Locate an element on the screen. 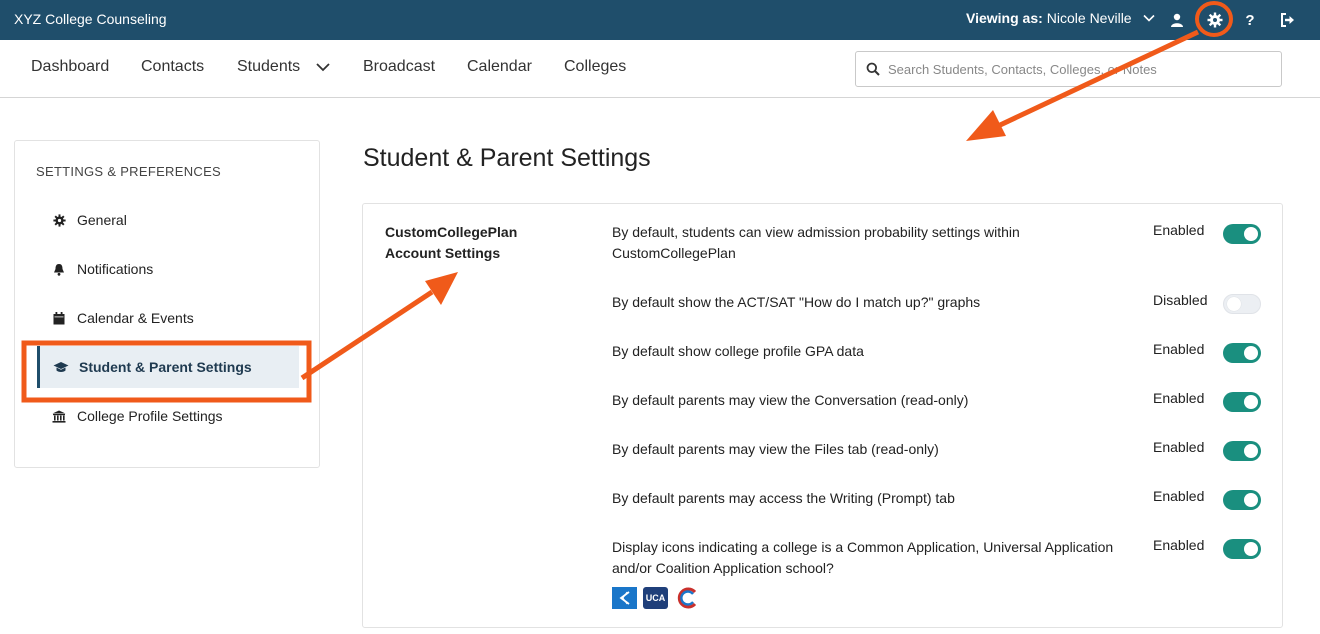  viewing-as-name: Nicole Neville is located at coordinates (1089, 18).